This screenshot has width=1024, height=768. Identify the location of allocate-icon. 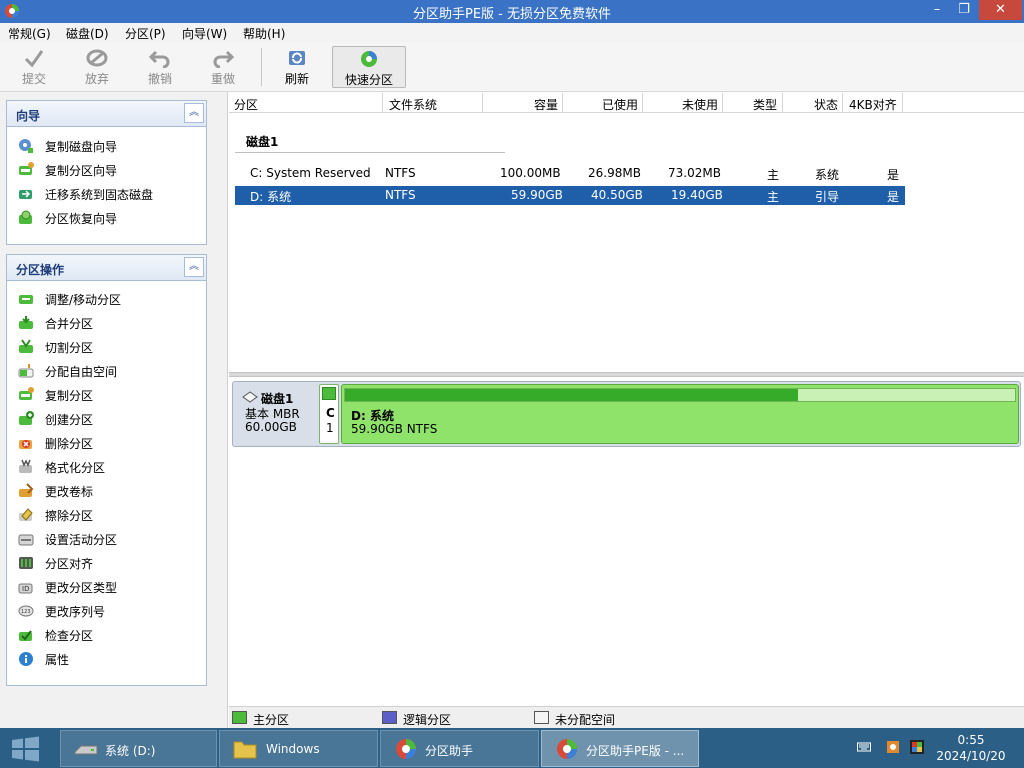
(26, 371).